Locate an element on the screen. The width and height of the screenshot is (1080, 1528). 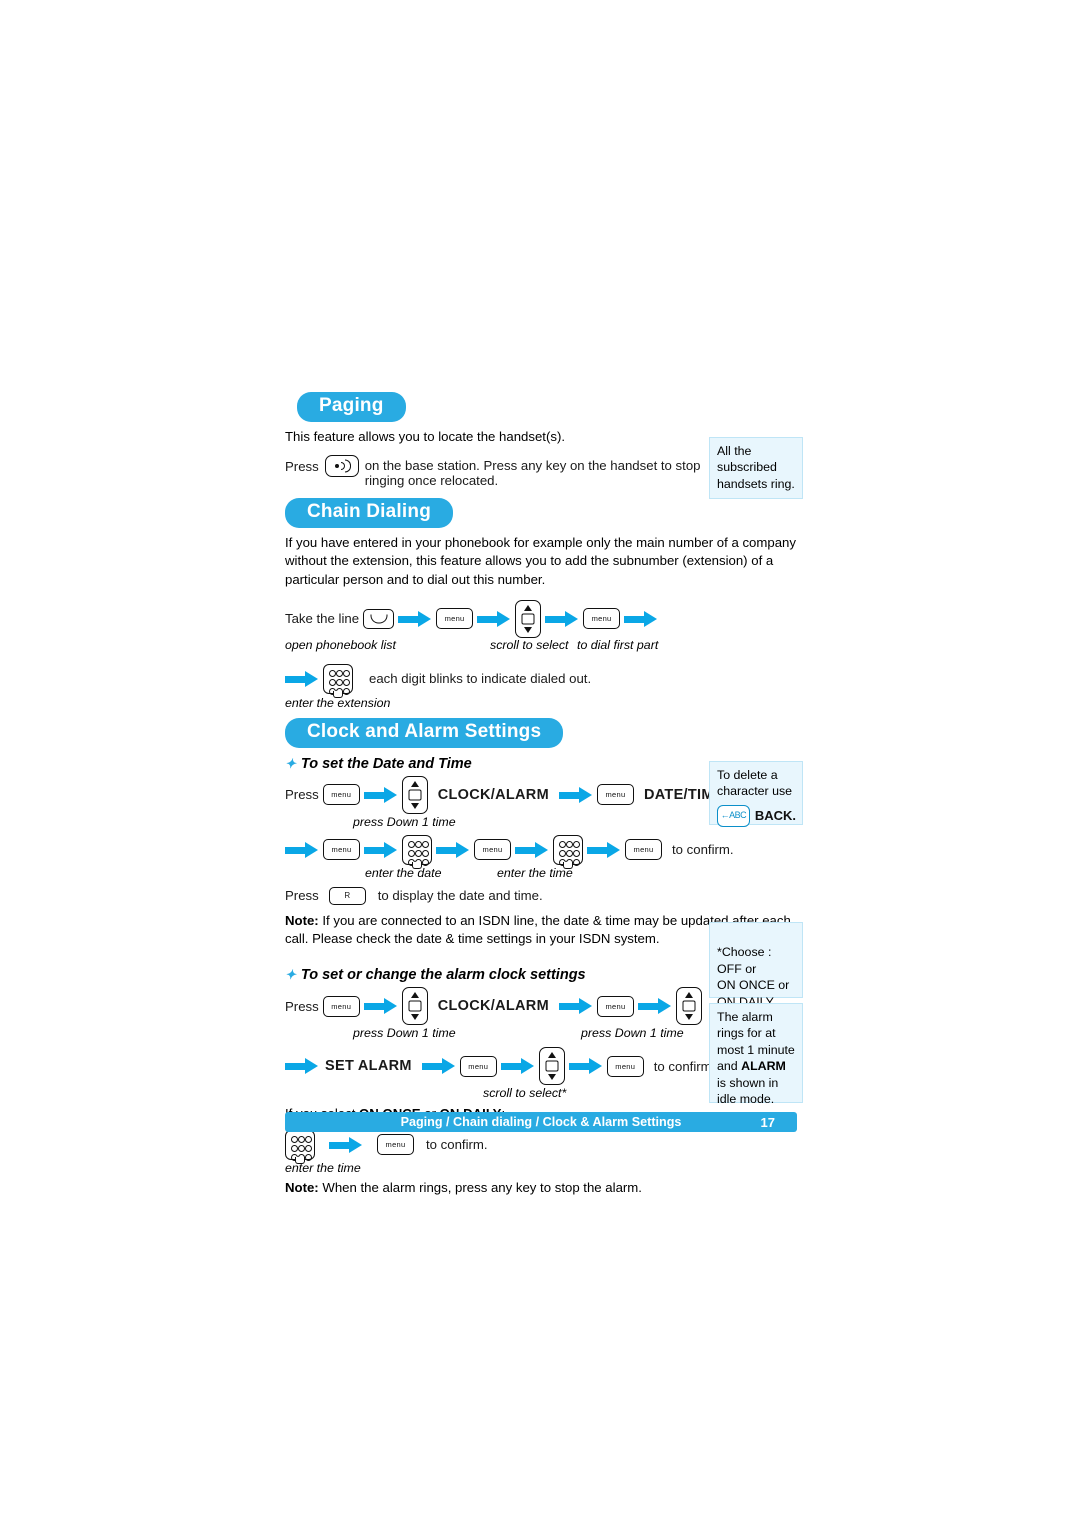
chain-title: Chain Dialing is located at coordinates (369, 512).